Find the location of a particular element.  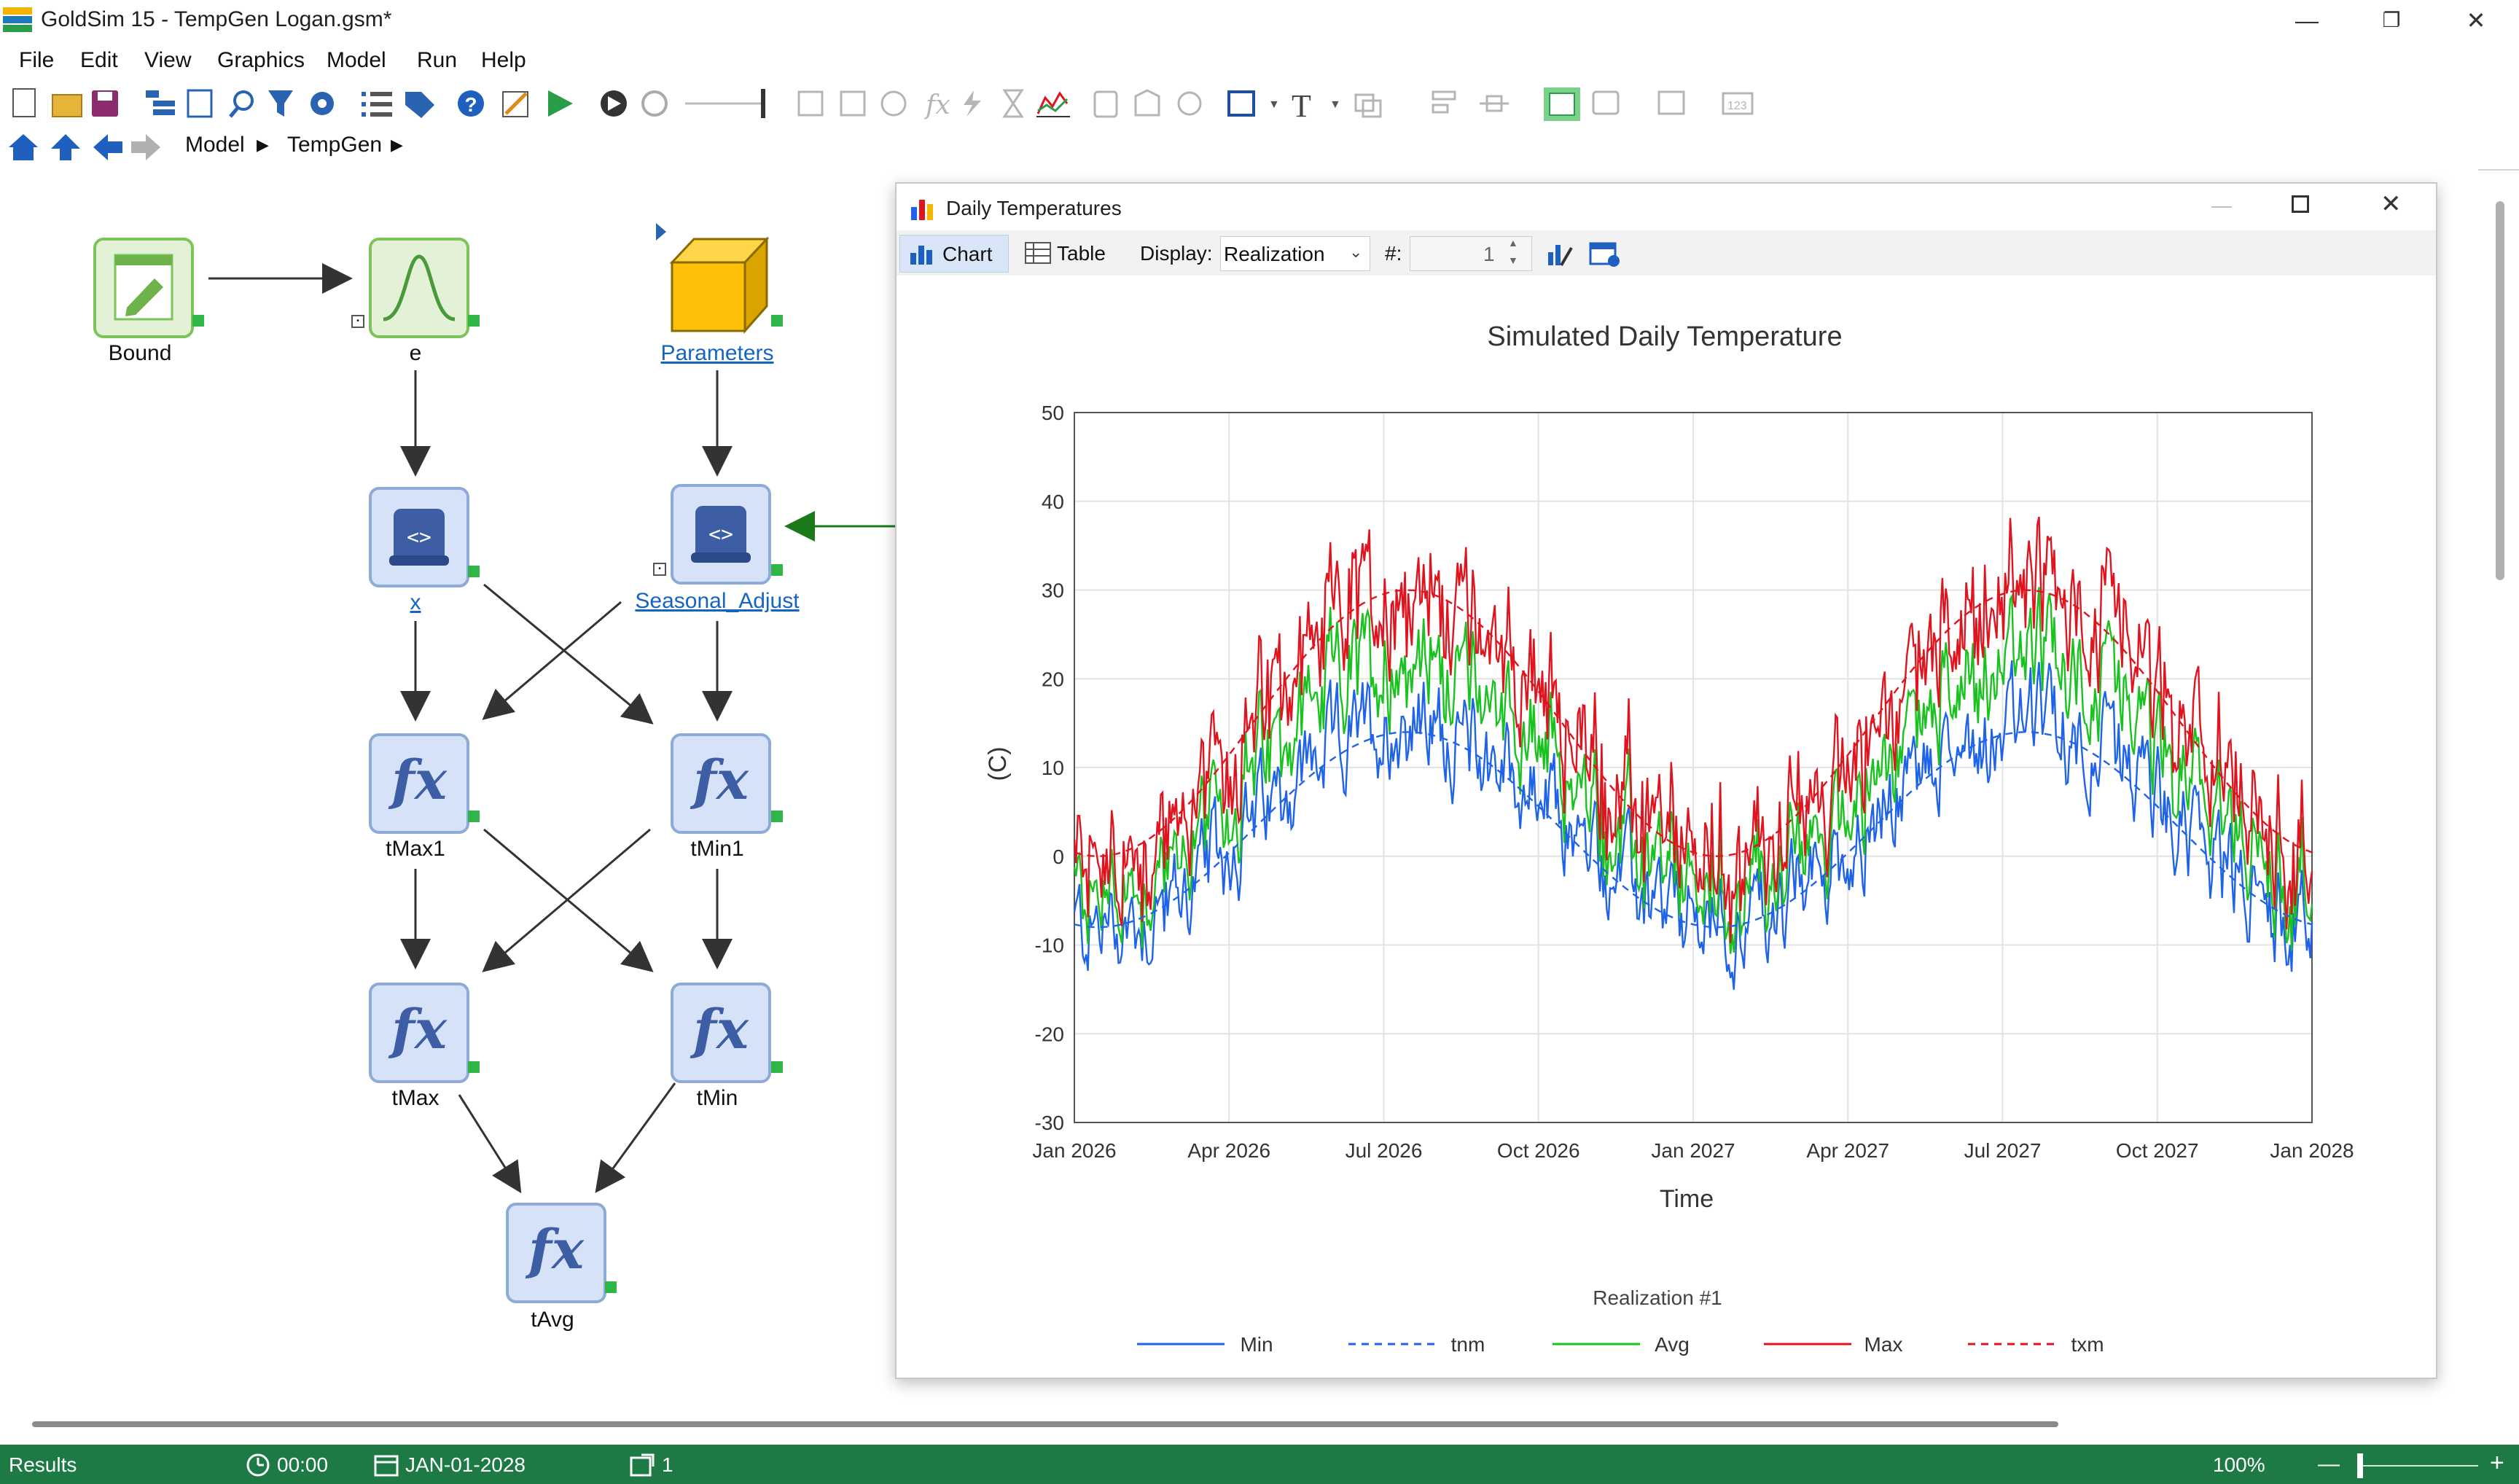

clipboard-icon is located at coordinates (200, 103).